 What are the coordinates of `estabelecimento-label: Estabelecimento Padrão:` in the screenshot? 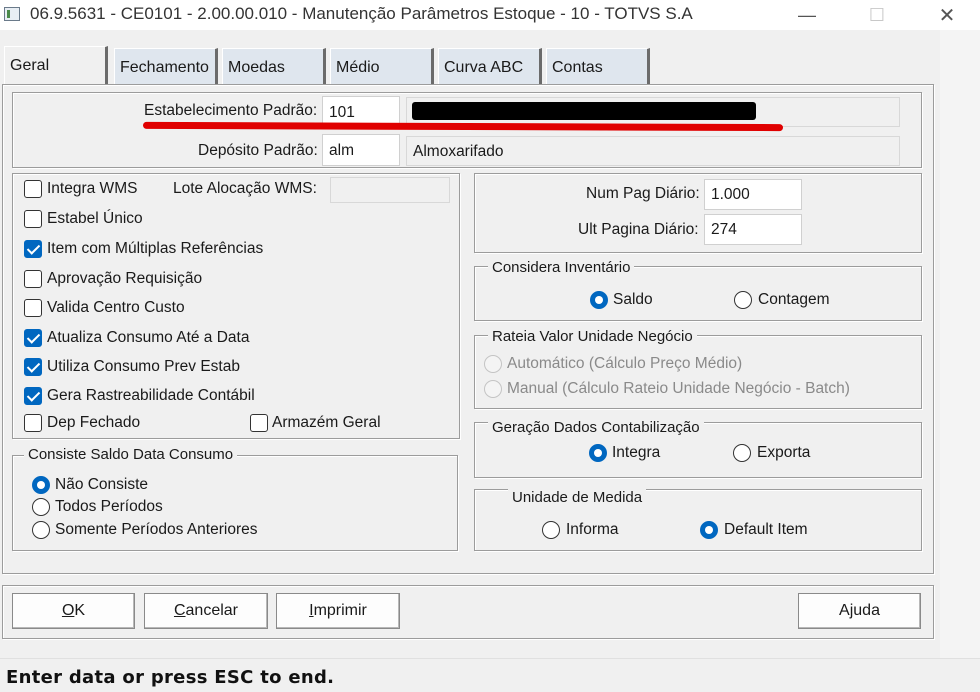 It's located at (231, 110).